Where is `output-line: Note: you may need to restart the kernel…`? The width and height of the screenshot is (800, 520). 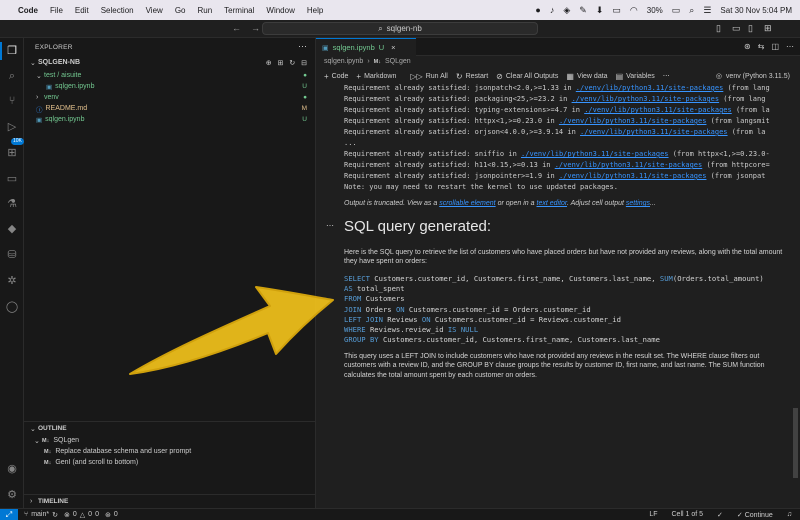 output-line: Note: you may need to restart the kernel… is located at coordinates (570, 187).